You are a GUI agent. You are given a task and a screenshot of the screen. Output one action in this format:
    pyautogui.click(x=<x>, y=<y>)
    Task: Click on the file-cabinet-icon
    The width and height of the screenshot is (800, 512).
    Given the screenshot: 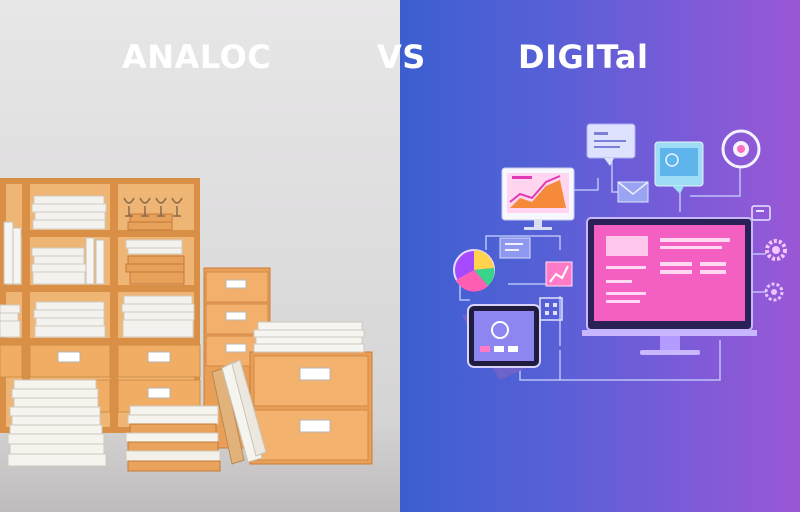 What is the action you would take?
    pyautogui.click(x=311, y=393)
    